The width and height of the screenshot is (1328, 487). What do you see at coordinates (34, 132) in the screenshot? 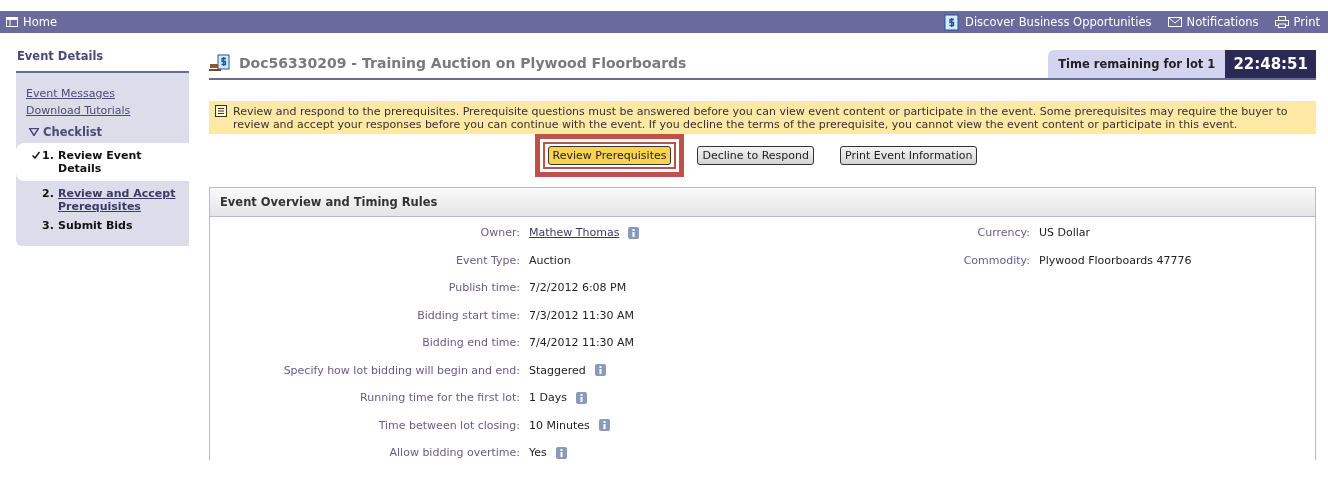
I see `triangle-down-icon` at bounding box center [34, 132].